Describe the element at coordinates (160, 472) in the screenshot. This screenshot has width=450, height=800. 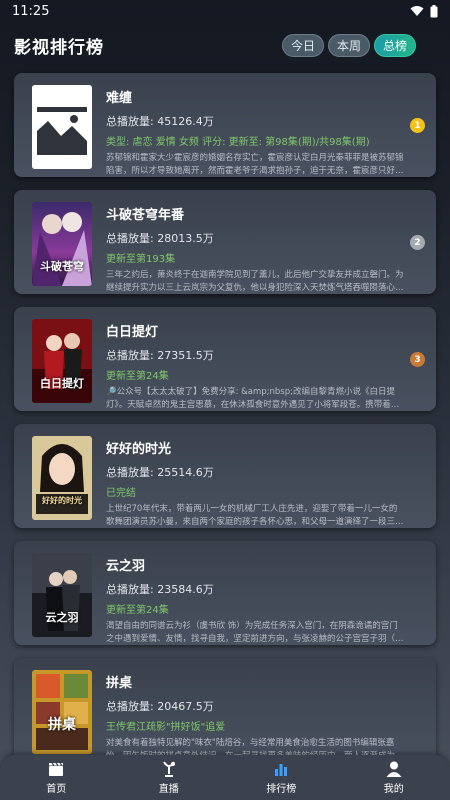
I see `play-count: 总播放量: 25514.6万` at that location.